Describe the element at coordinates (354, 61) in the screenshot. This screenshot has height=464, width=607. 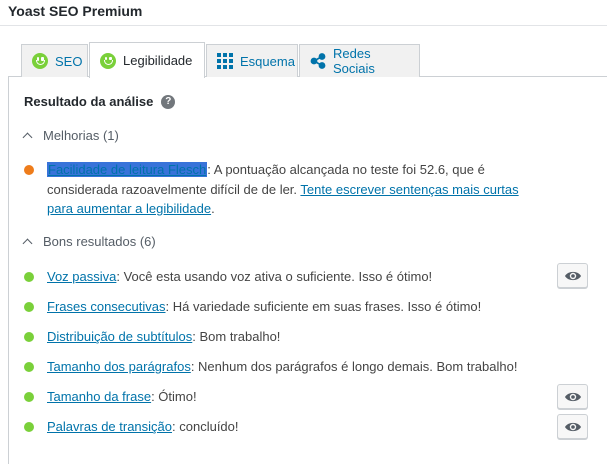
I see `tab-redes-sociais-label: Redes Sociais` at that location.